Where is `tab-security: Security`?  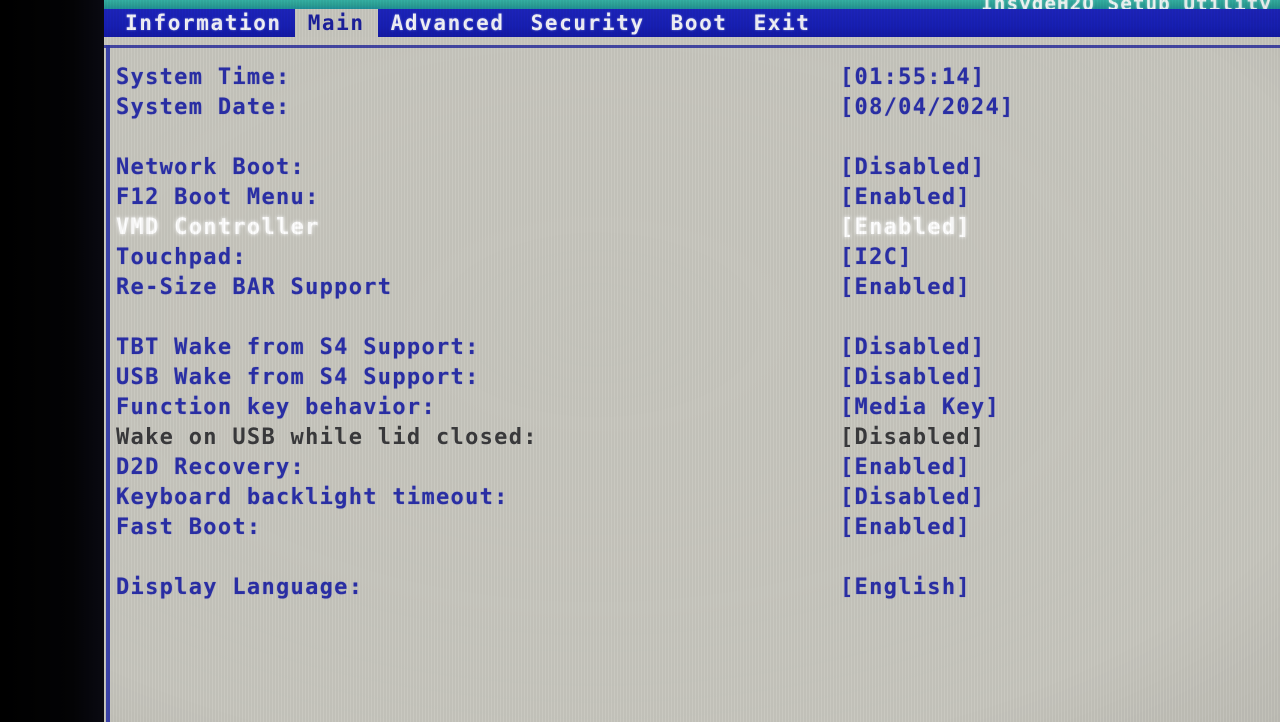 tab-security: Security is located at coordinates (588, 23).